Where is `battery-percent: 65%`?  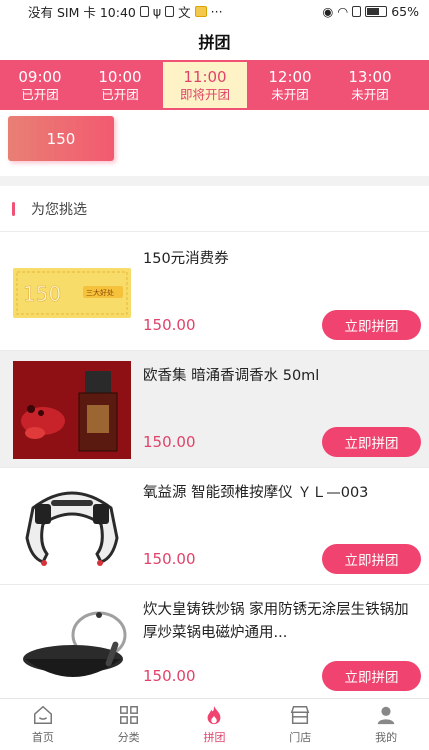 battery-percent: 65% is located at coordinates (405, 11).